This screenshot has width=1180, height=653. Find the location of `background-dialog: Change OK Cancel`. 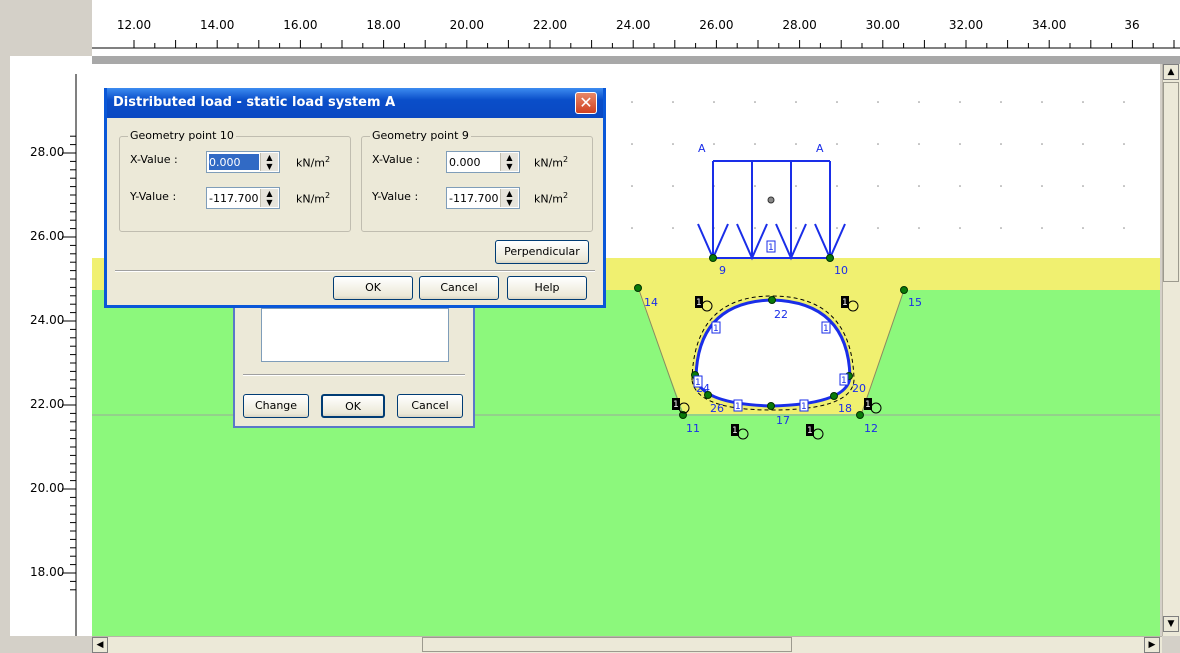

background-dialog: Change OK Cancel is located at coordinates (354, 360).